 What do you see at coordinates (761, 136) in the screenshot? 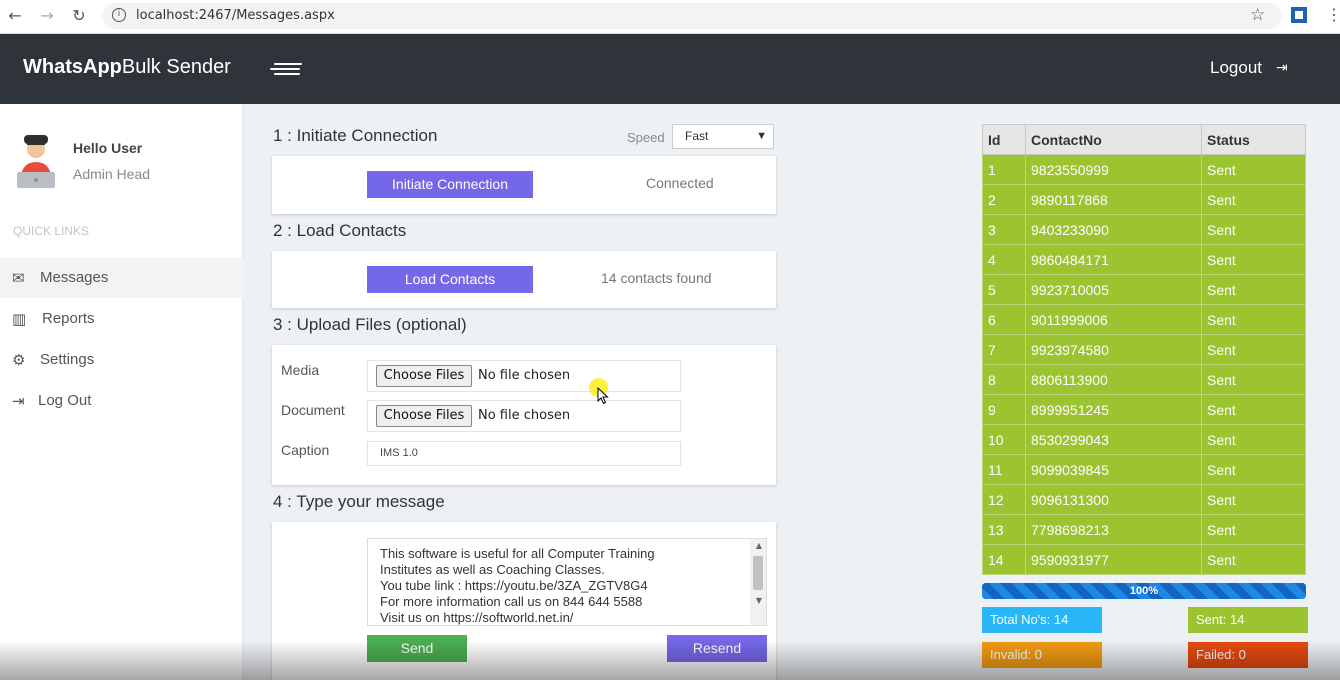
I see `chevron-down-icon: ▼` at bounding box center [761, 136].